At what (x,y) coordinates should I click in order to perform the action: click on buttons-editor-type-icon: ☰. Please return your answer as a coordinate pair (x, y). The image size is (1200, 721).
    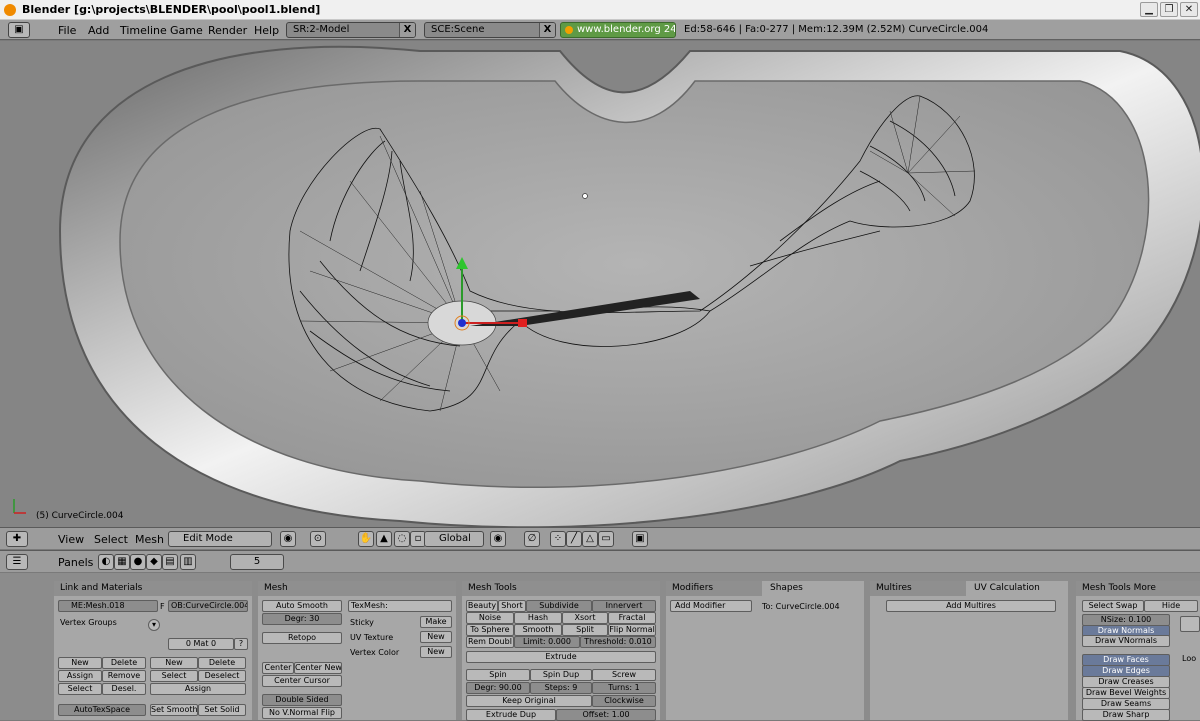
    Looking at the image, I should click on (17, 562).